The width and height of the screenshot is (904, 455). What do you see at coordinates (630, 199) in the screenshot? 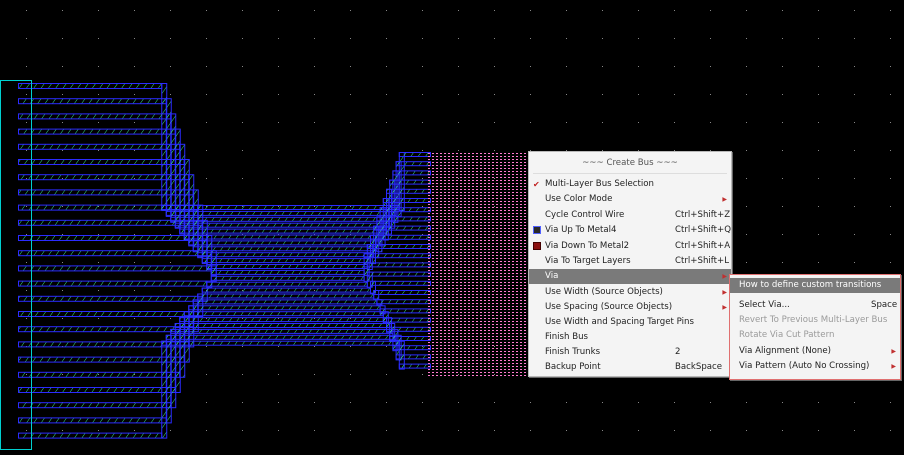
I see `menu-item-use-color-mode: Use Color Mode ▶` at bounding box center [630, 199].